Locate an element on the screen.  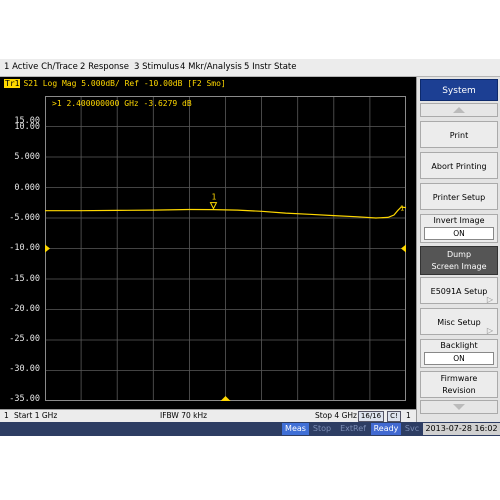
marker-readout: >1 2.400000000 GHz -3.6279 dB is located at coordinates (122, 103).